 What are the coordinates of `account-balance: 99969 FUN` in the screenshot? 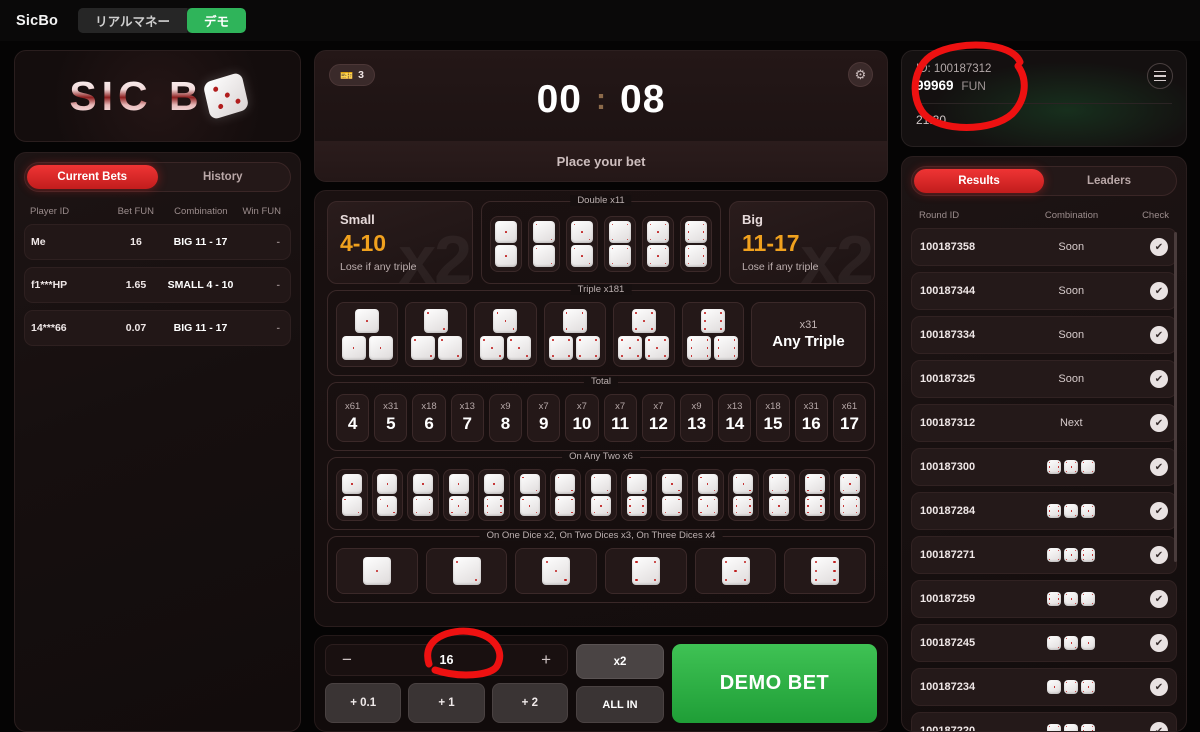 It's located at (1044, 85).